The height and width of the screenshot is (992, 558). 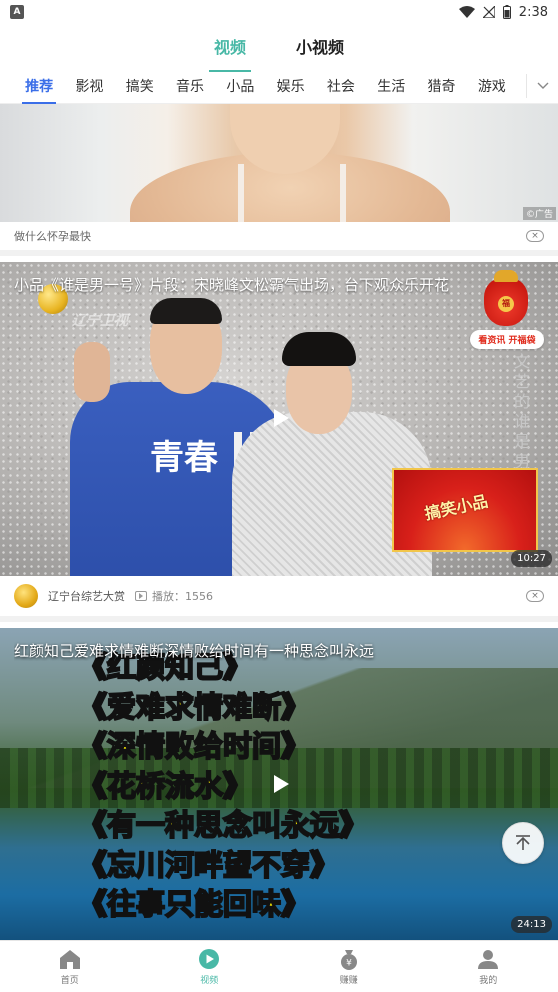 What do you see at coordinates (190, 86) in the screenshot?
I see `category-tab-music: 音乐` at bounding box center [190, 86].